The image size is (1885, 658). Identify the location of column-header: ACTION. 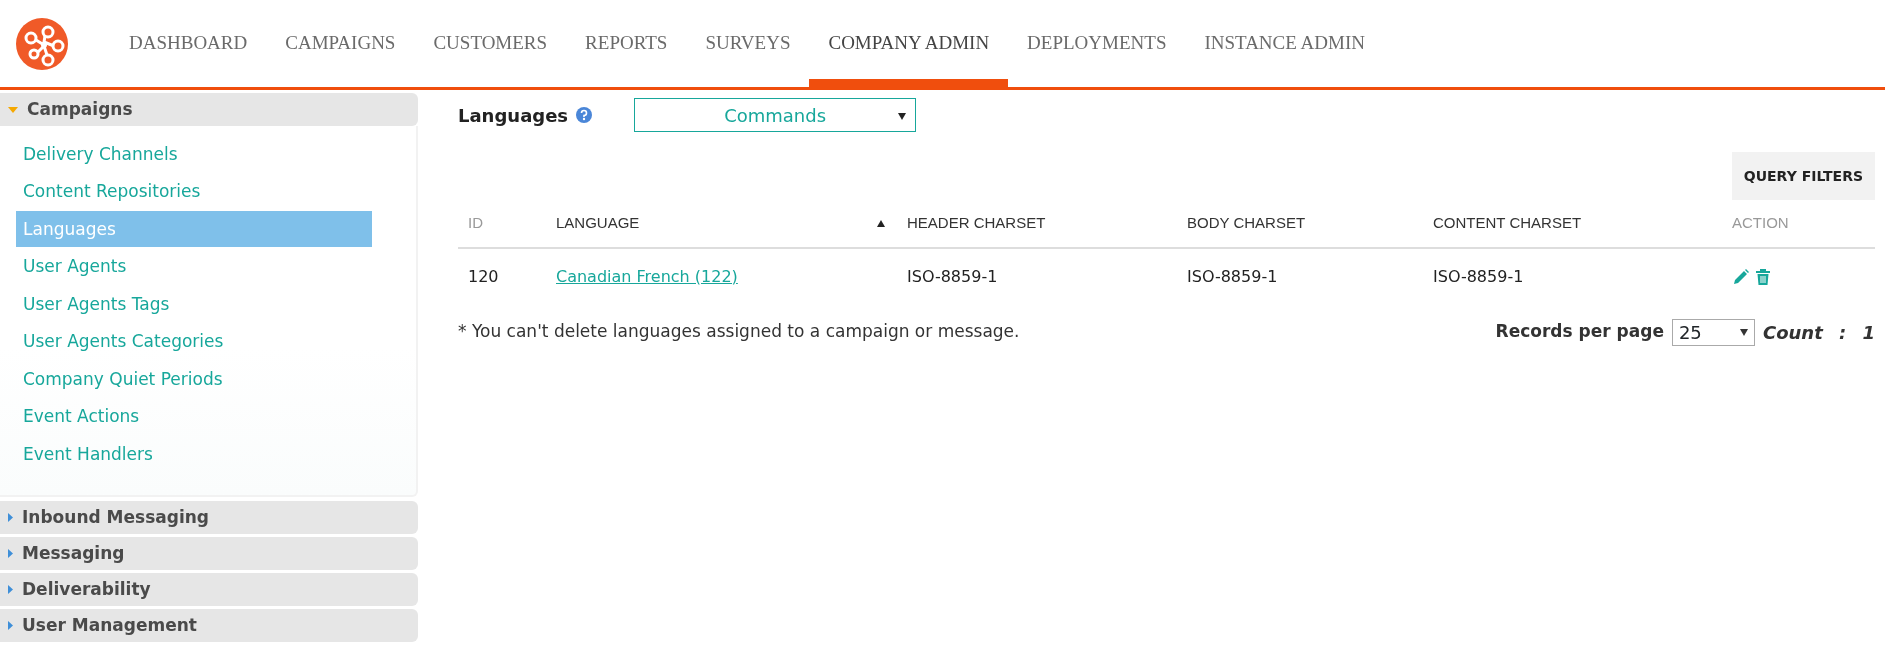
(1760, 222).